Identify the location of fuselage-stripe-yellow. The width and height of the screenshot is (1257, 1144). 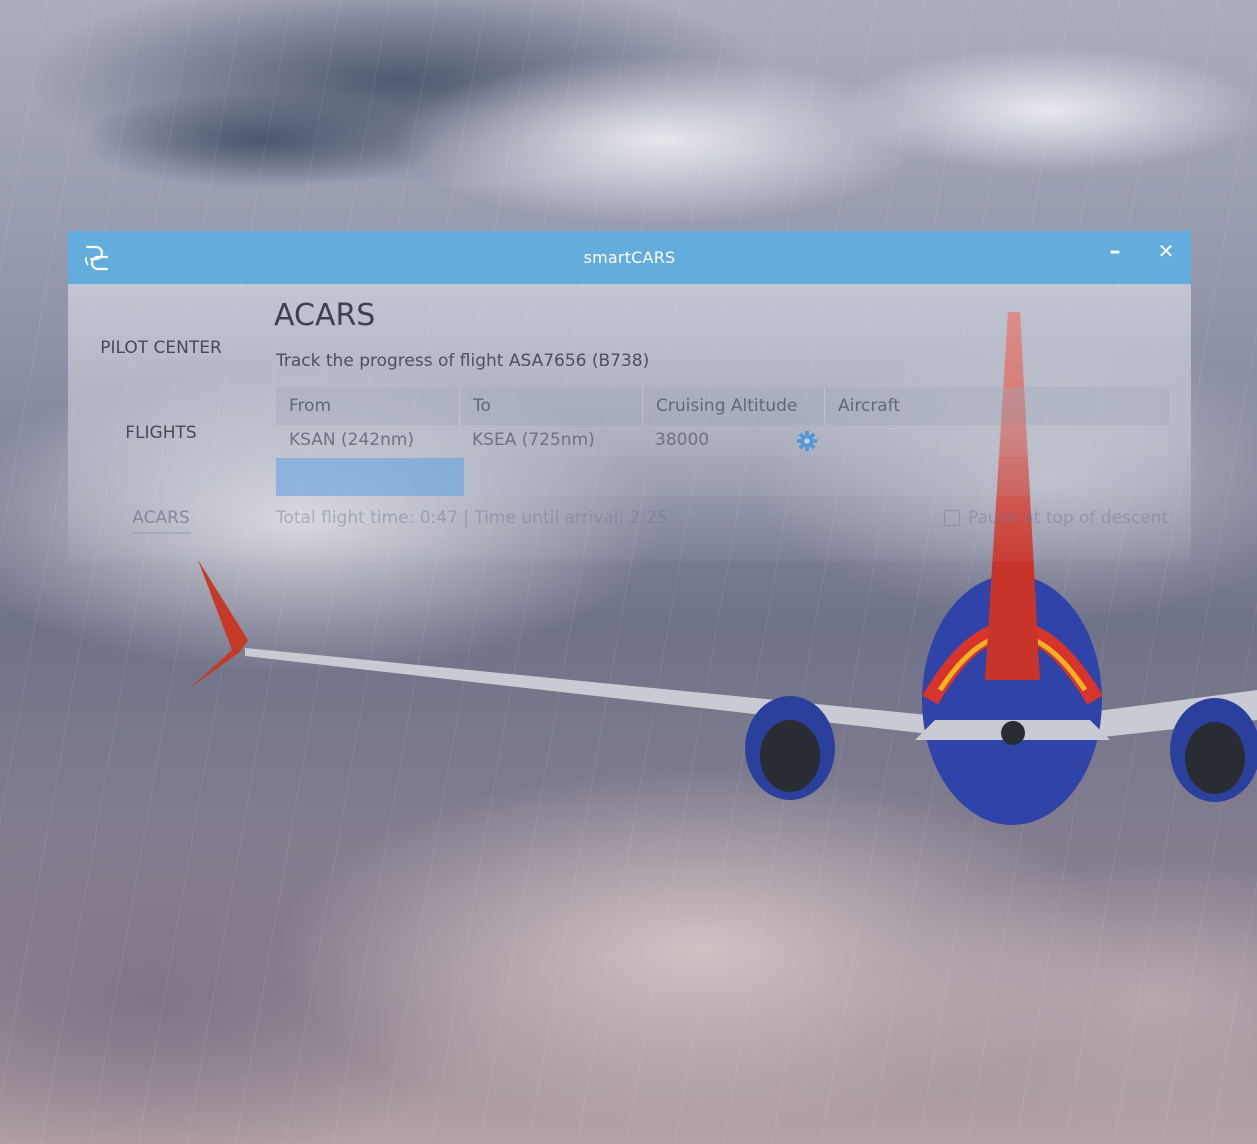
(1012, 662).